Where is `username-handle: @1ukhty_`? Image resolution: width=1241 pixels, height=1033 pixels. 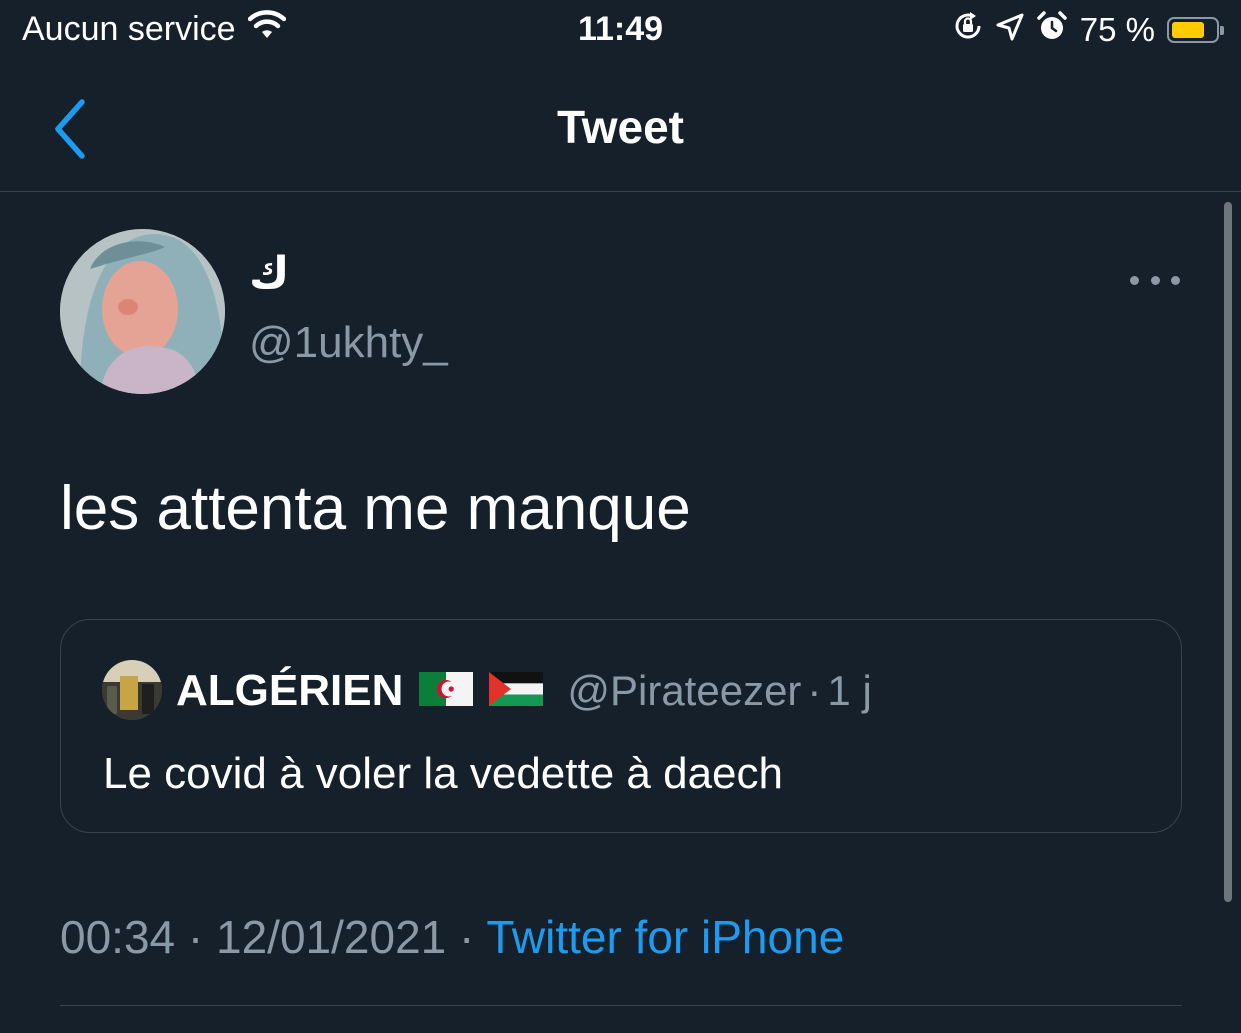
username-handle: @1ukhty_ is located at coordinates (348, 343).